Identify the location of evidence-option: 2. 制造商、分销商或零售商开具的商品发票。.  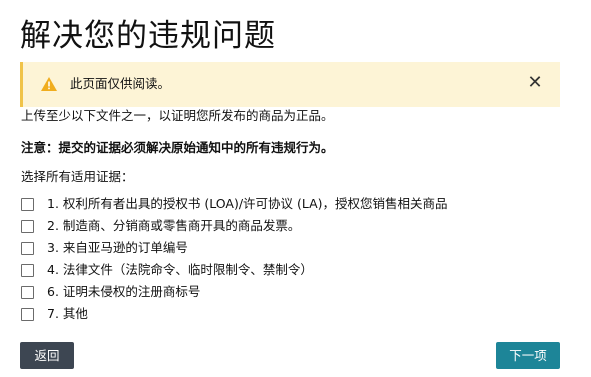
(281, 226).